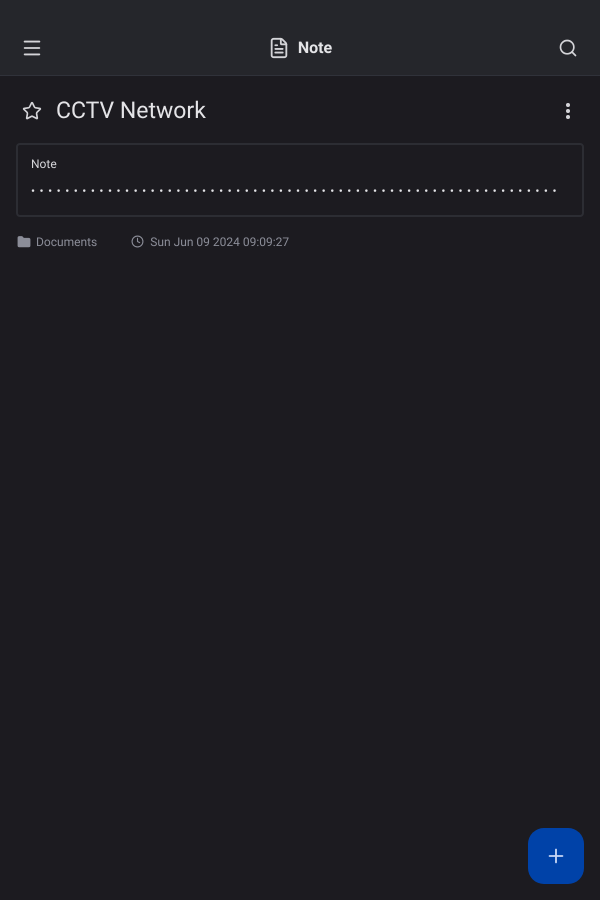 The image size is (600, 900). What do you see at coordinates (137, 241) in the screenshot?
I see `clock-icon` at bounding box center [137, 241].